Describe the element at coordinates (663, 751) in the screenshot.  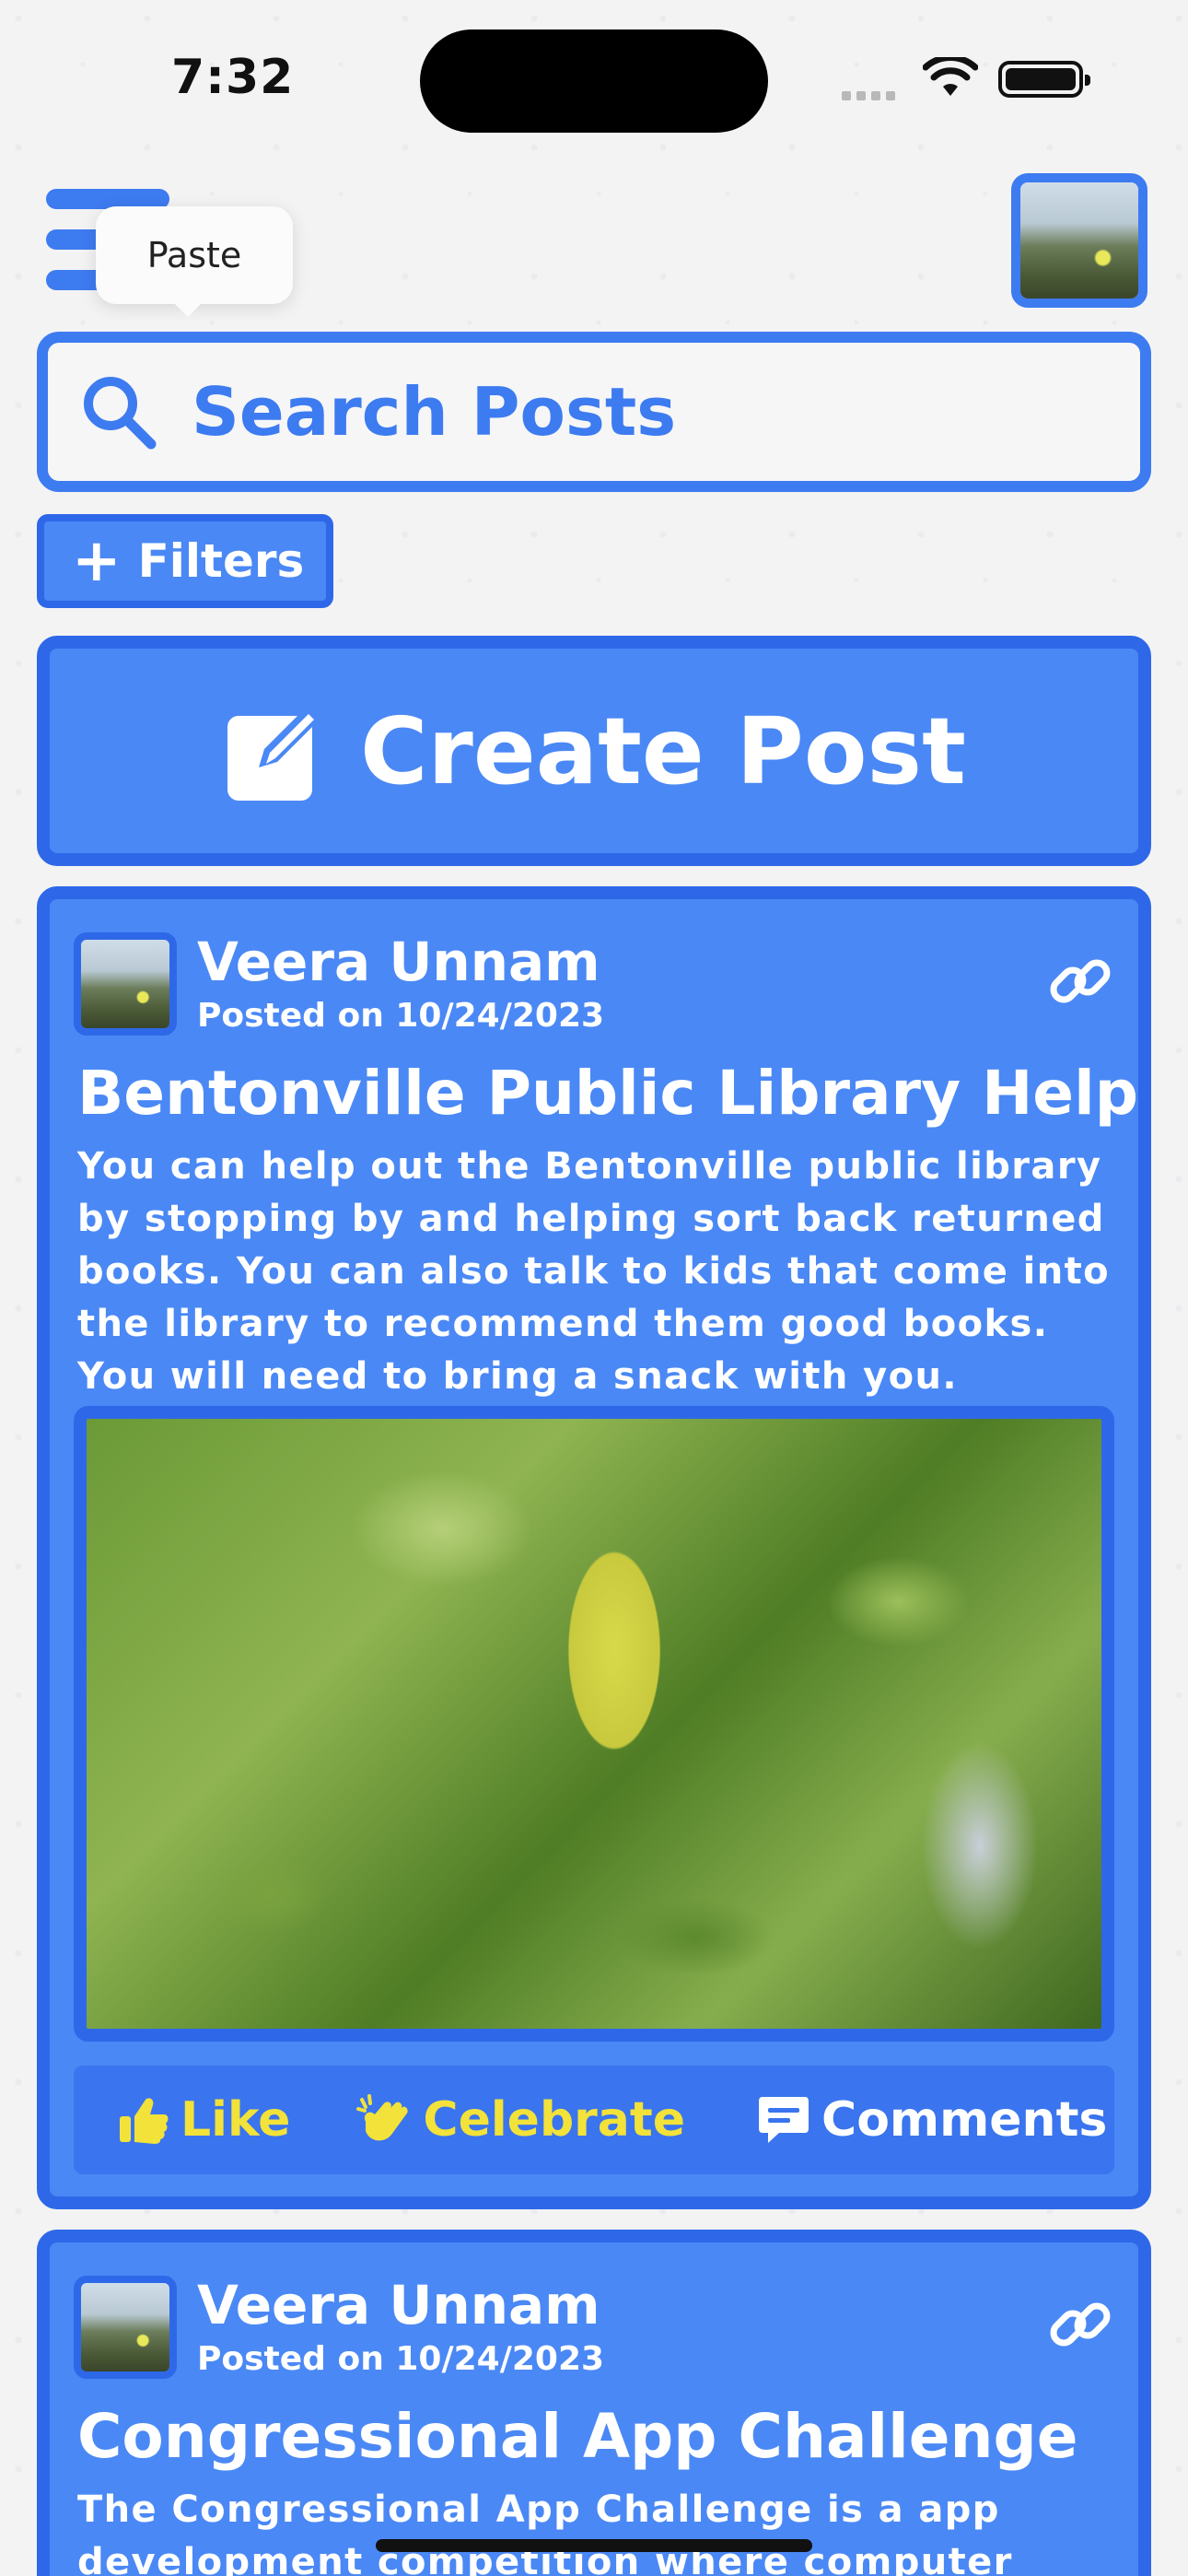
I see `create-post-label: Create Post` at that location.